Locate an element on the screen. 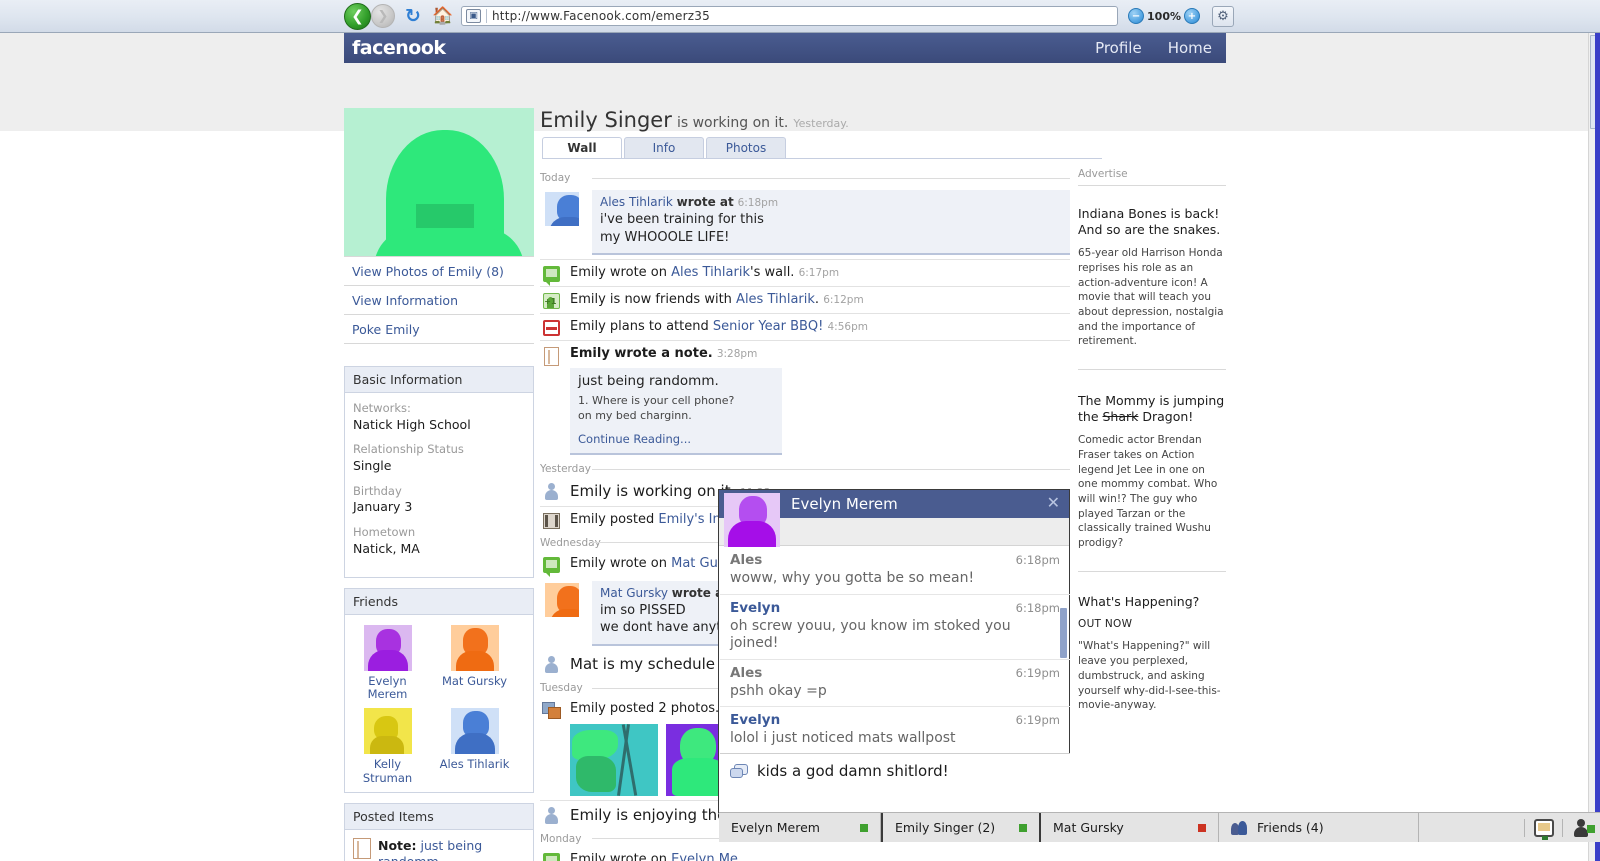  taskbar-item-mat-gursky: Mat Gursky is located at coordinates (1130, 827).